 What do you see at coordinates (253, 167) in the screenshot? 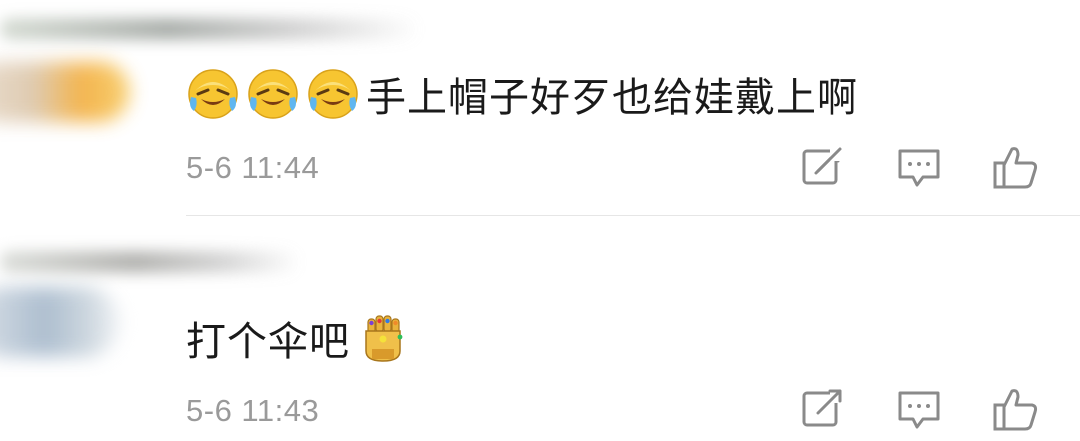
I see `timestamp: 5-6 11:44` at bounding box center [253, 167].